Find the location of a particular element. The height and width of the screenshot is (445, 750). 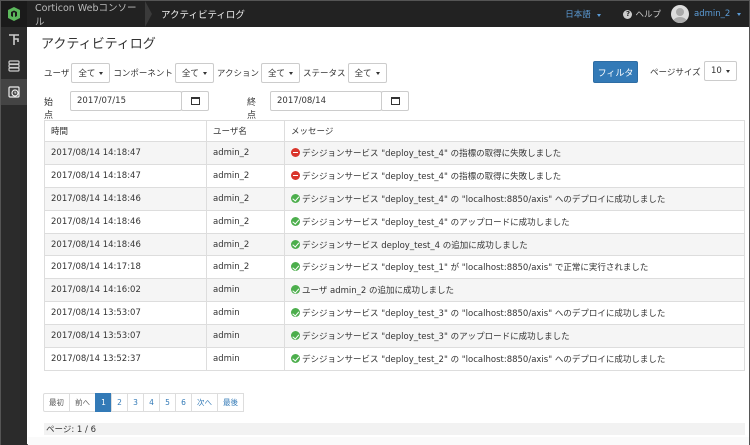

row-message: デシジョンサービス "deploy_test_4" のアップロードに成功しました is located at coordinates (436, 222).